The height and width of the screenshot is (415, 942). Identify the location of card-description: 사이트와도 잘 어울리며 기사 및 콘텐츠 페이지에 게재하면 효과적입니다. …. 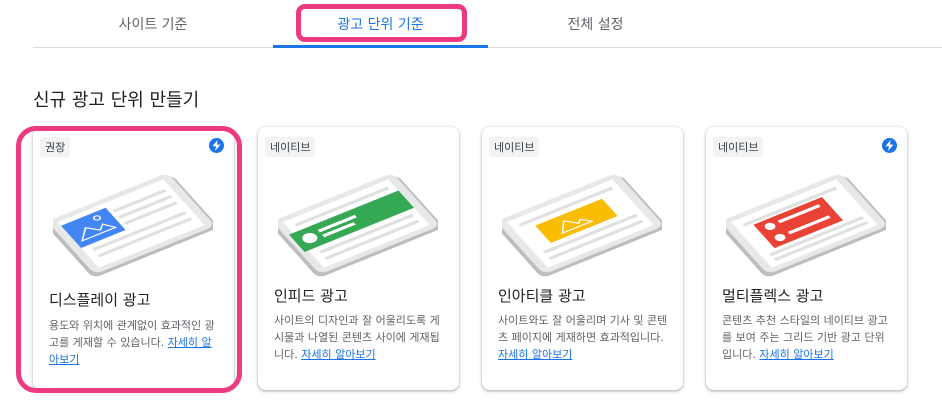
(583, 337).